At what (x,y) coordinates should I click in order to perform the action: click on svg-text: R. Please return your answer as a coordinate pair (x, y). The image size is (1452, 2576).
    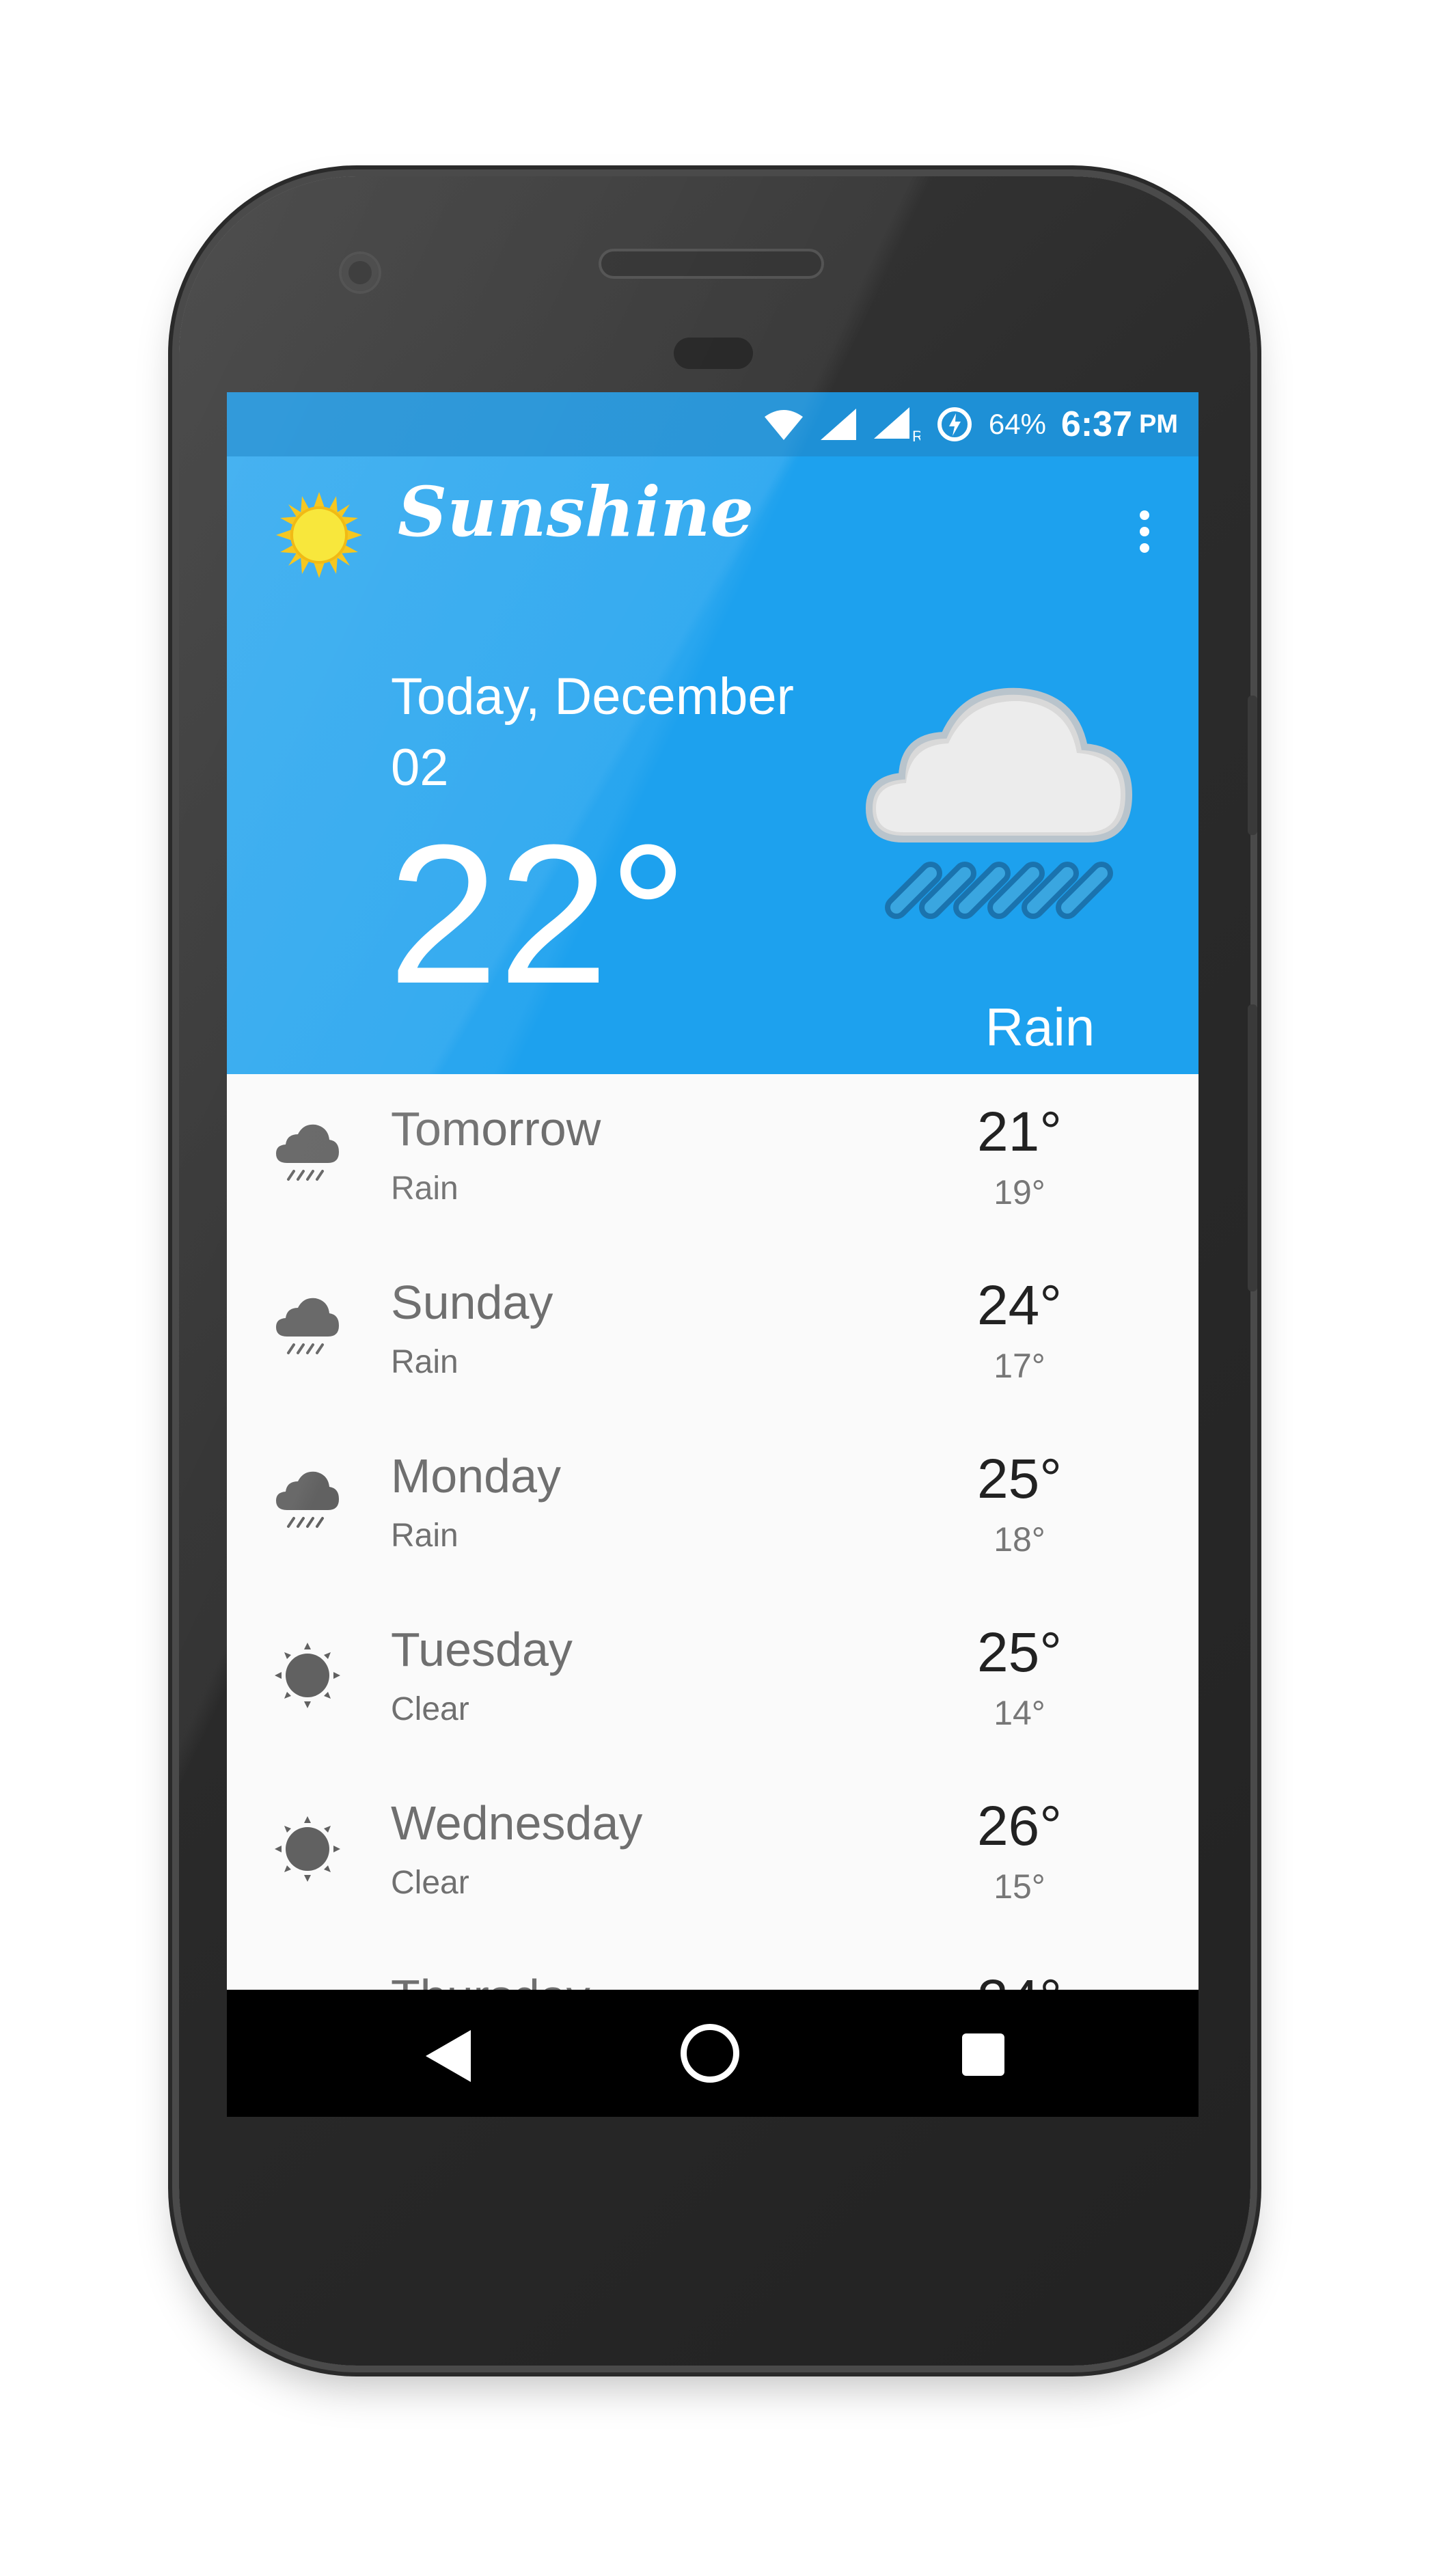
    Looking at the image, I should click on (916, 436).